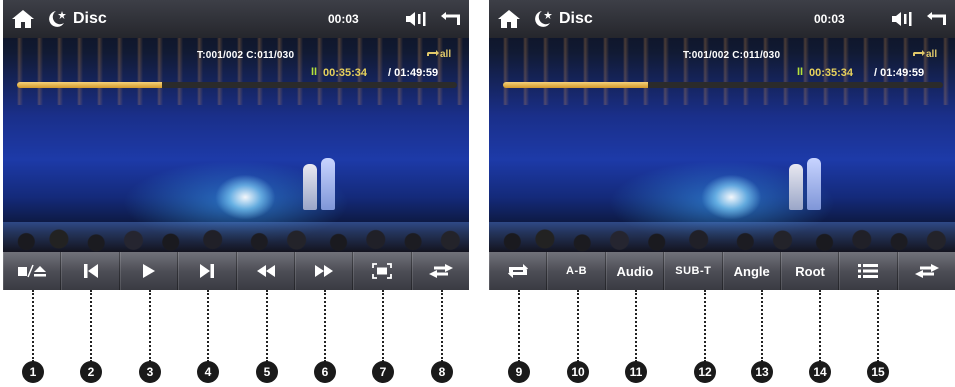  Describe the element at coordinates (519, 372) in the screenshot. I see `callout-badge: 9` at that location.